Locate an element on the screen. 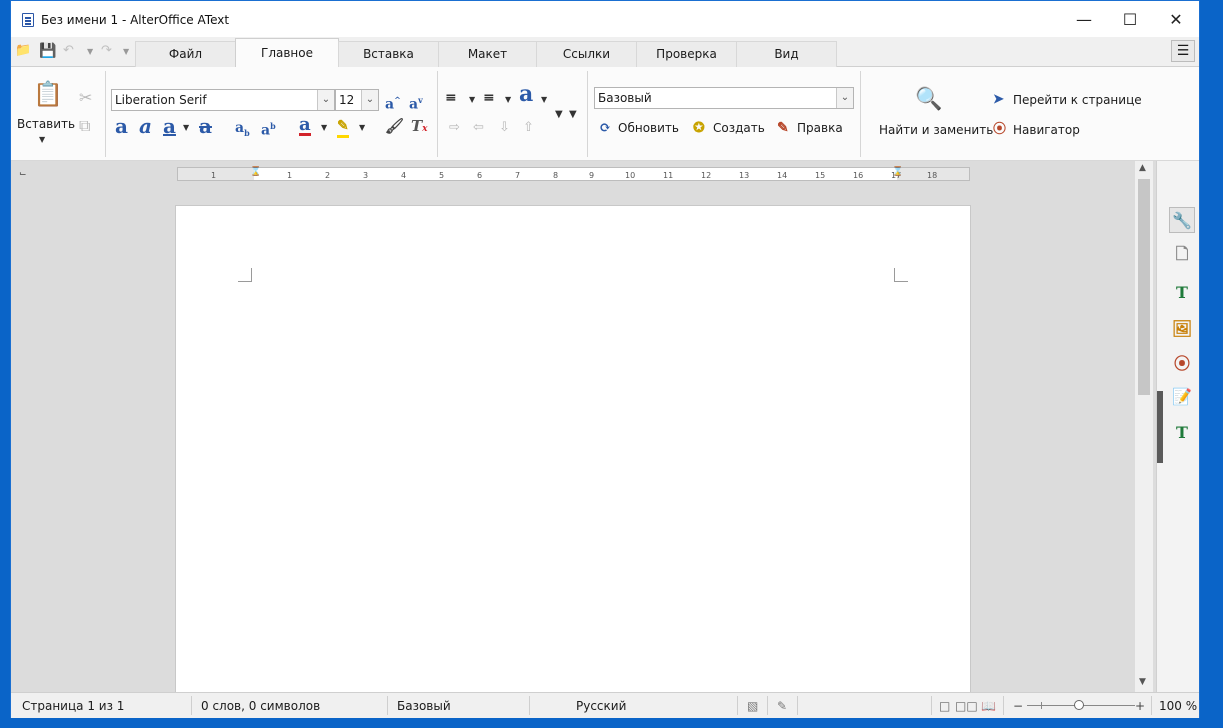 This screenshot has width=1223, height=728. hamburger-menu-icon: ☰ is located at coordinates (1183, 51).